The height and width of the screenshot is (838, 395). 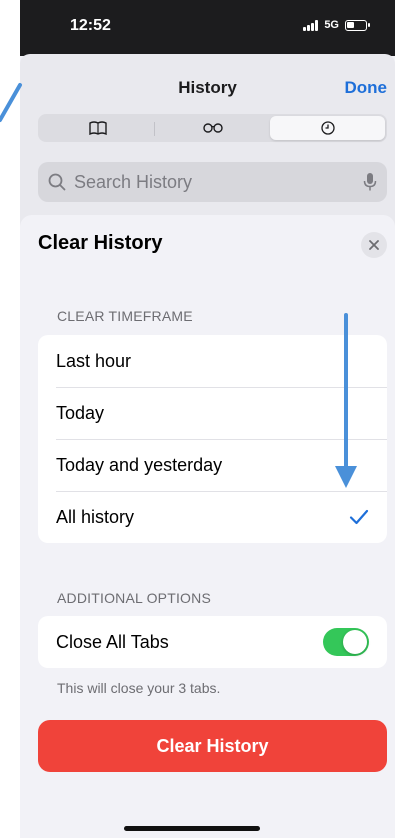 What do you see at coordinates (90, 25) in the screenshot?
I see `status-time: 12:52` at bounding box center [90, 25].